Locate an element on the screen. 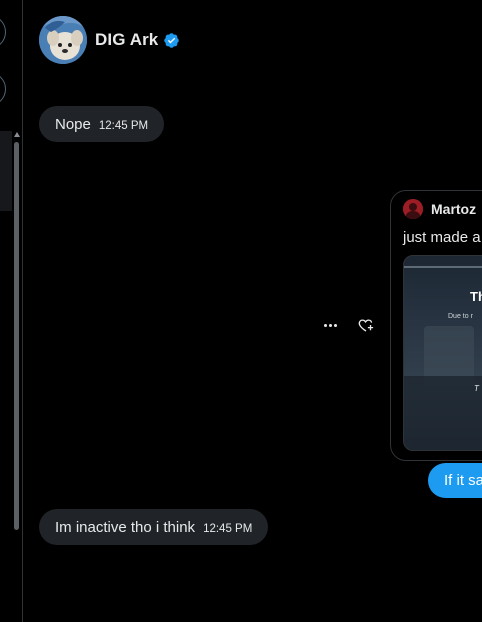  message-bubble-outgoing: If it sa is located at coordinates (455, 480).